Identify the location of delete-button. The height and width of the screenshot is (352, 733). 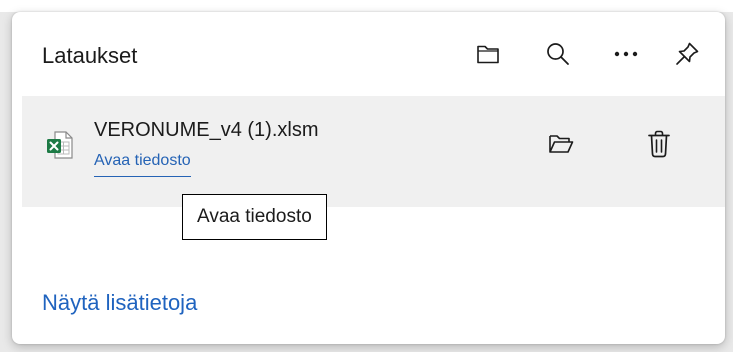
(659, 146).